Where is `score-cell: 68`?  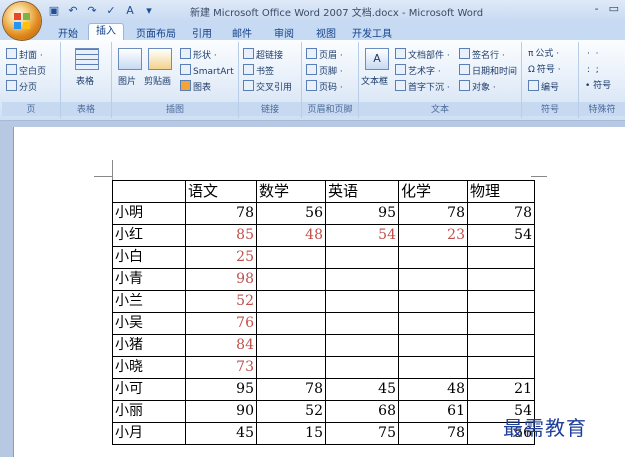
score-cell: 68 is located at coordinates (362, 411).